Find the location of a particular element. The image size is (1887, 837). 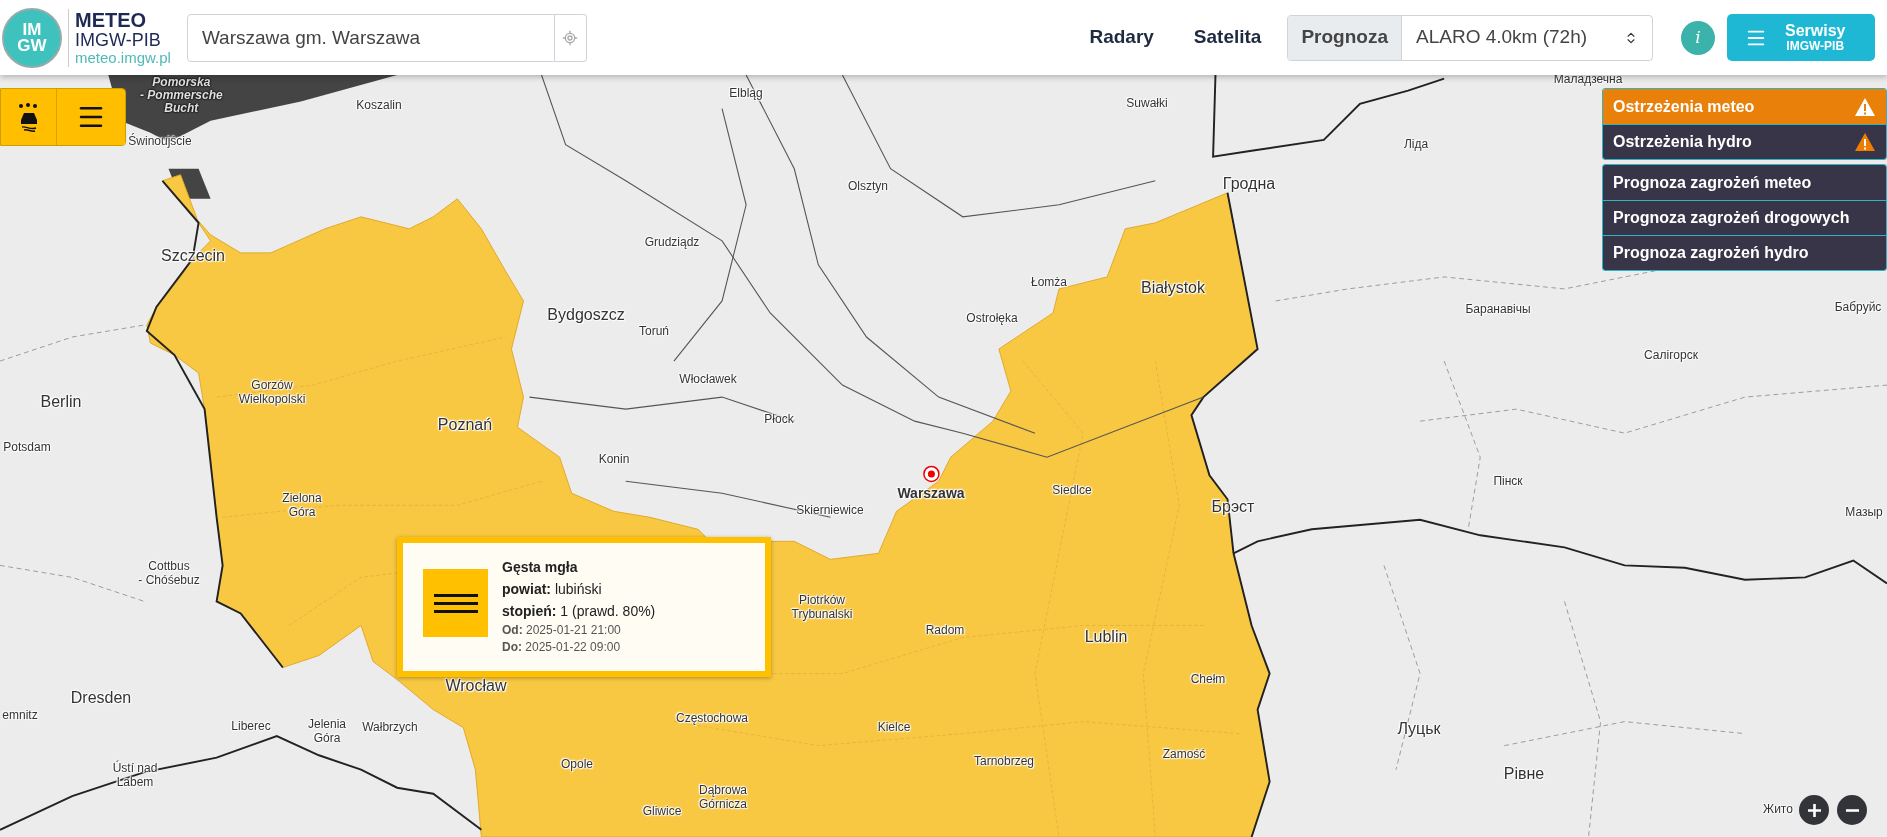

place-label: Лiда is located at coordinates (1416, 145).